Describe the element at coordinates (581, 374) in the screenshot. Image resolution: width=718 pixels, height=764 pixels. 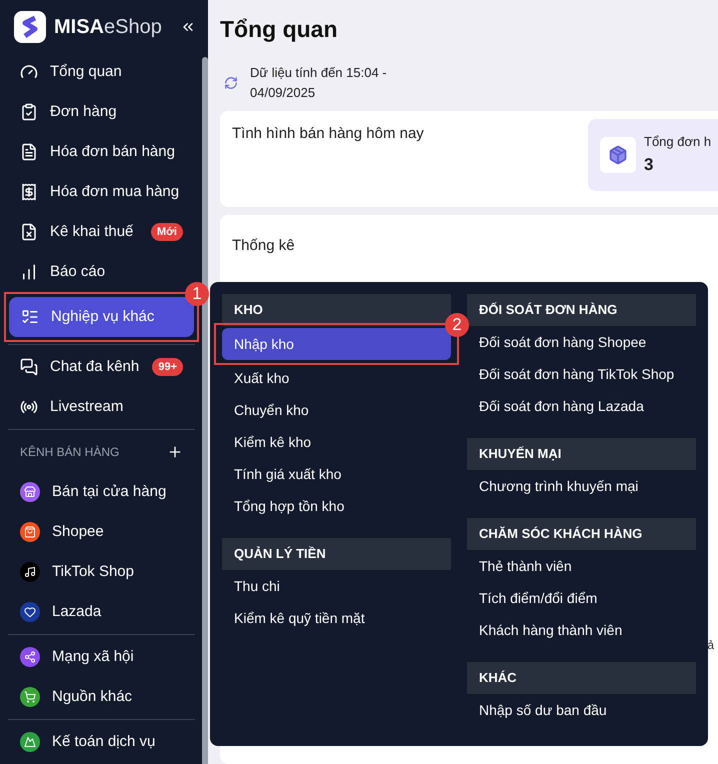
I see `menu-item: Đối soát đơn hàng TikTok Shop` at that location.